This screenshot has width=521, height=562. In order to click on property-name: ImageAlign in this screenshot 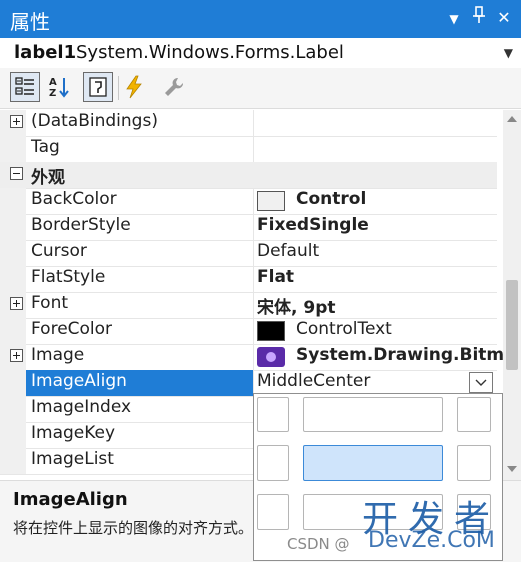, I will do `click(79, 381)`.